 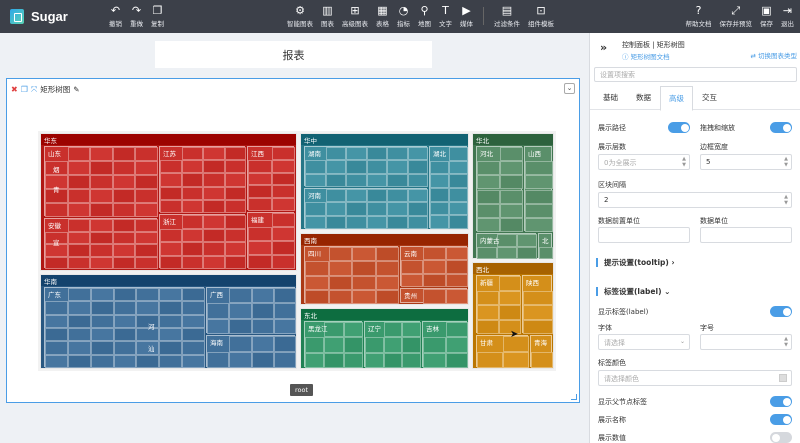 What do you see at coordinates (569, 88) in the screenshot?
I see `widget-menu-chevron-icon: ⌄` at bounding box center [569, 88].